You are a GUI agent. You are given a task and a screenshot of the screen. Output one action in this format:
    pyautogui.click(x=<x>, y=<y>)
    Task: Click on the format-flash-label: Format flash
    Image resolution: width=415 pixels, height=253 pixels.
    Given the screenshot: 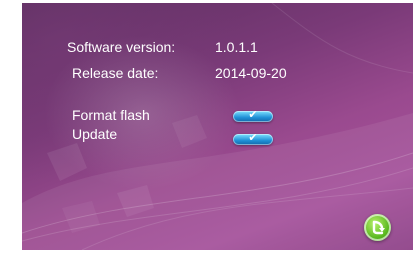 What is the action you would take?
    pyautogui.click(x=111, y=115)
    